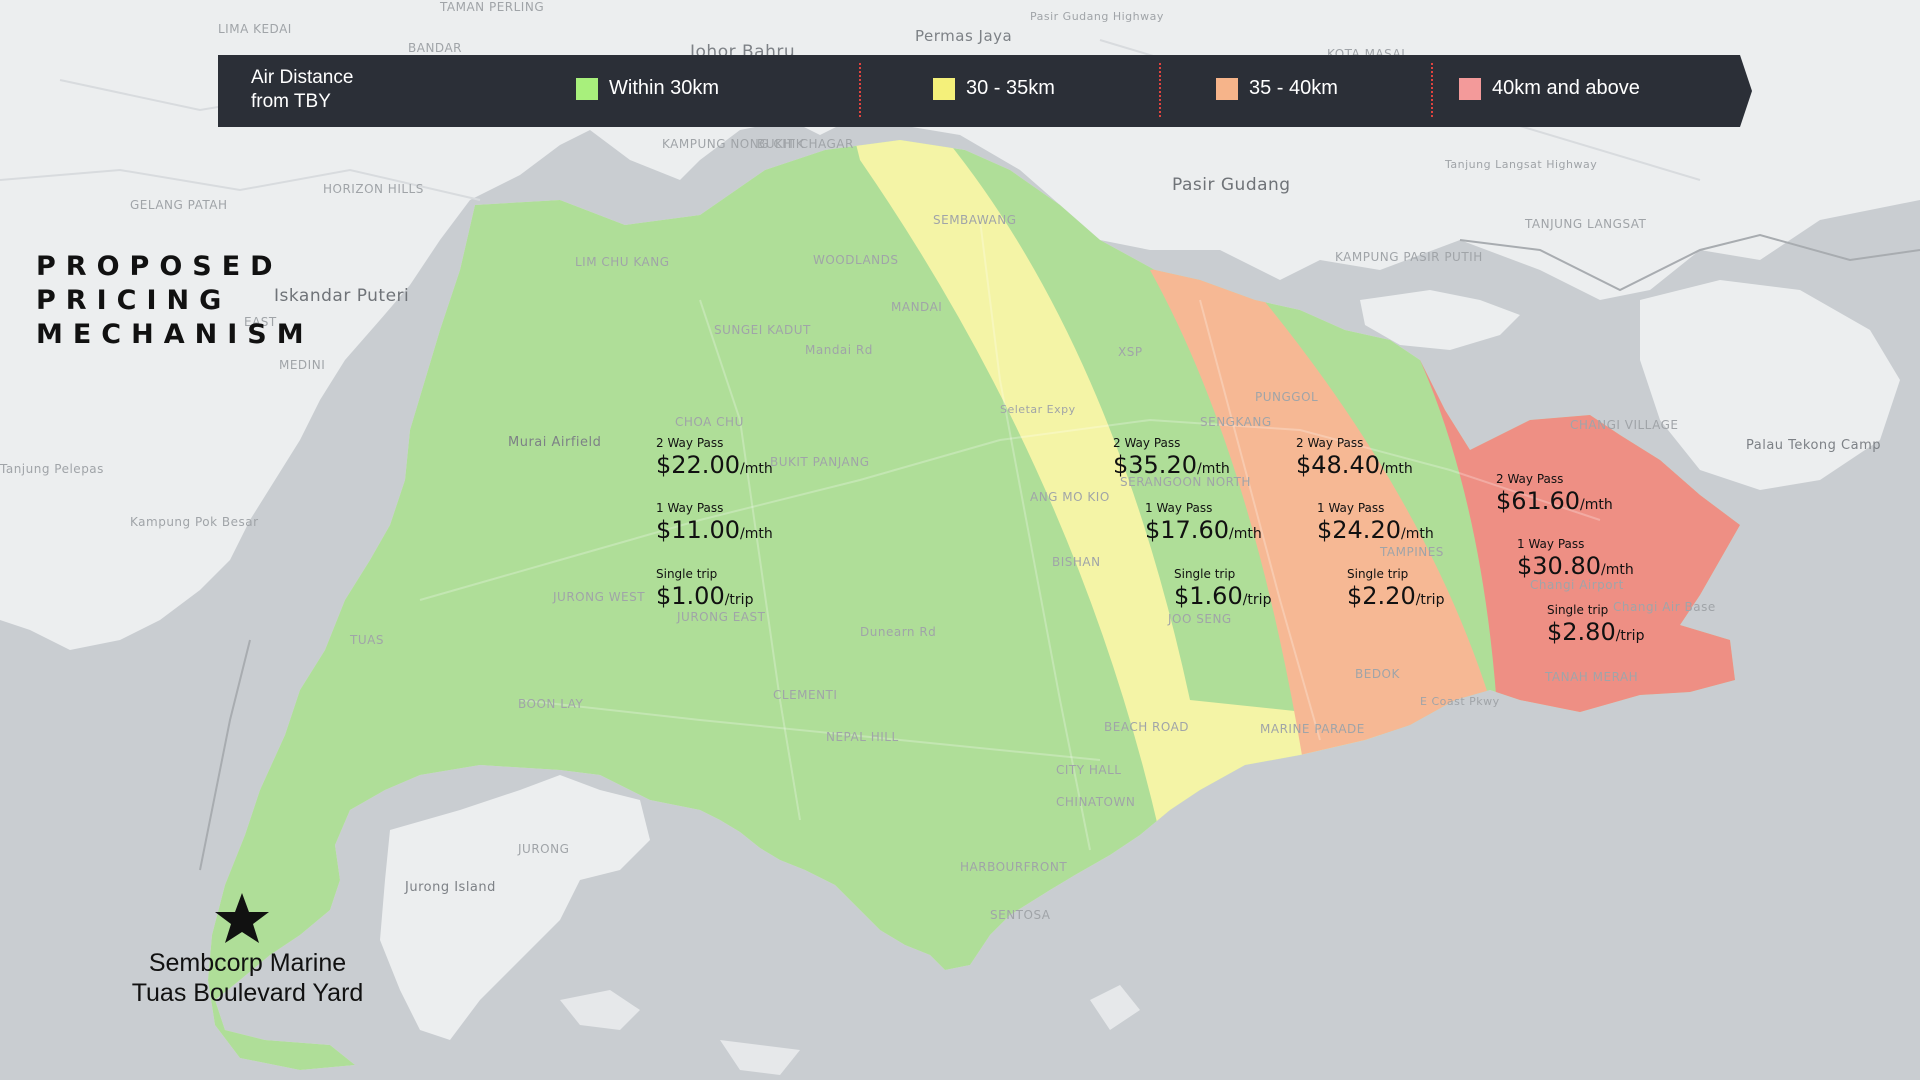  Describe the element at coordinates (373, 189) in the screenshot. I see `place-label: HORIZON HILLS` at that location.